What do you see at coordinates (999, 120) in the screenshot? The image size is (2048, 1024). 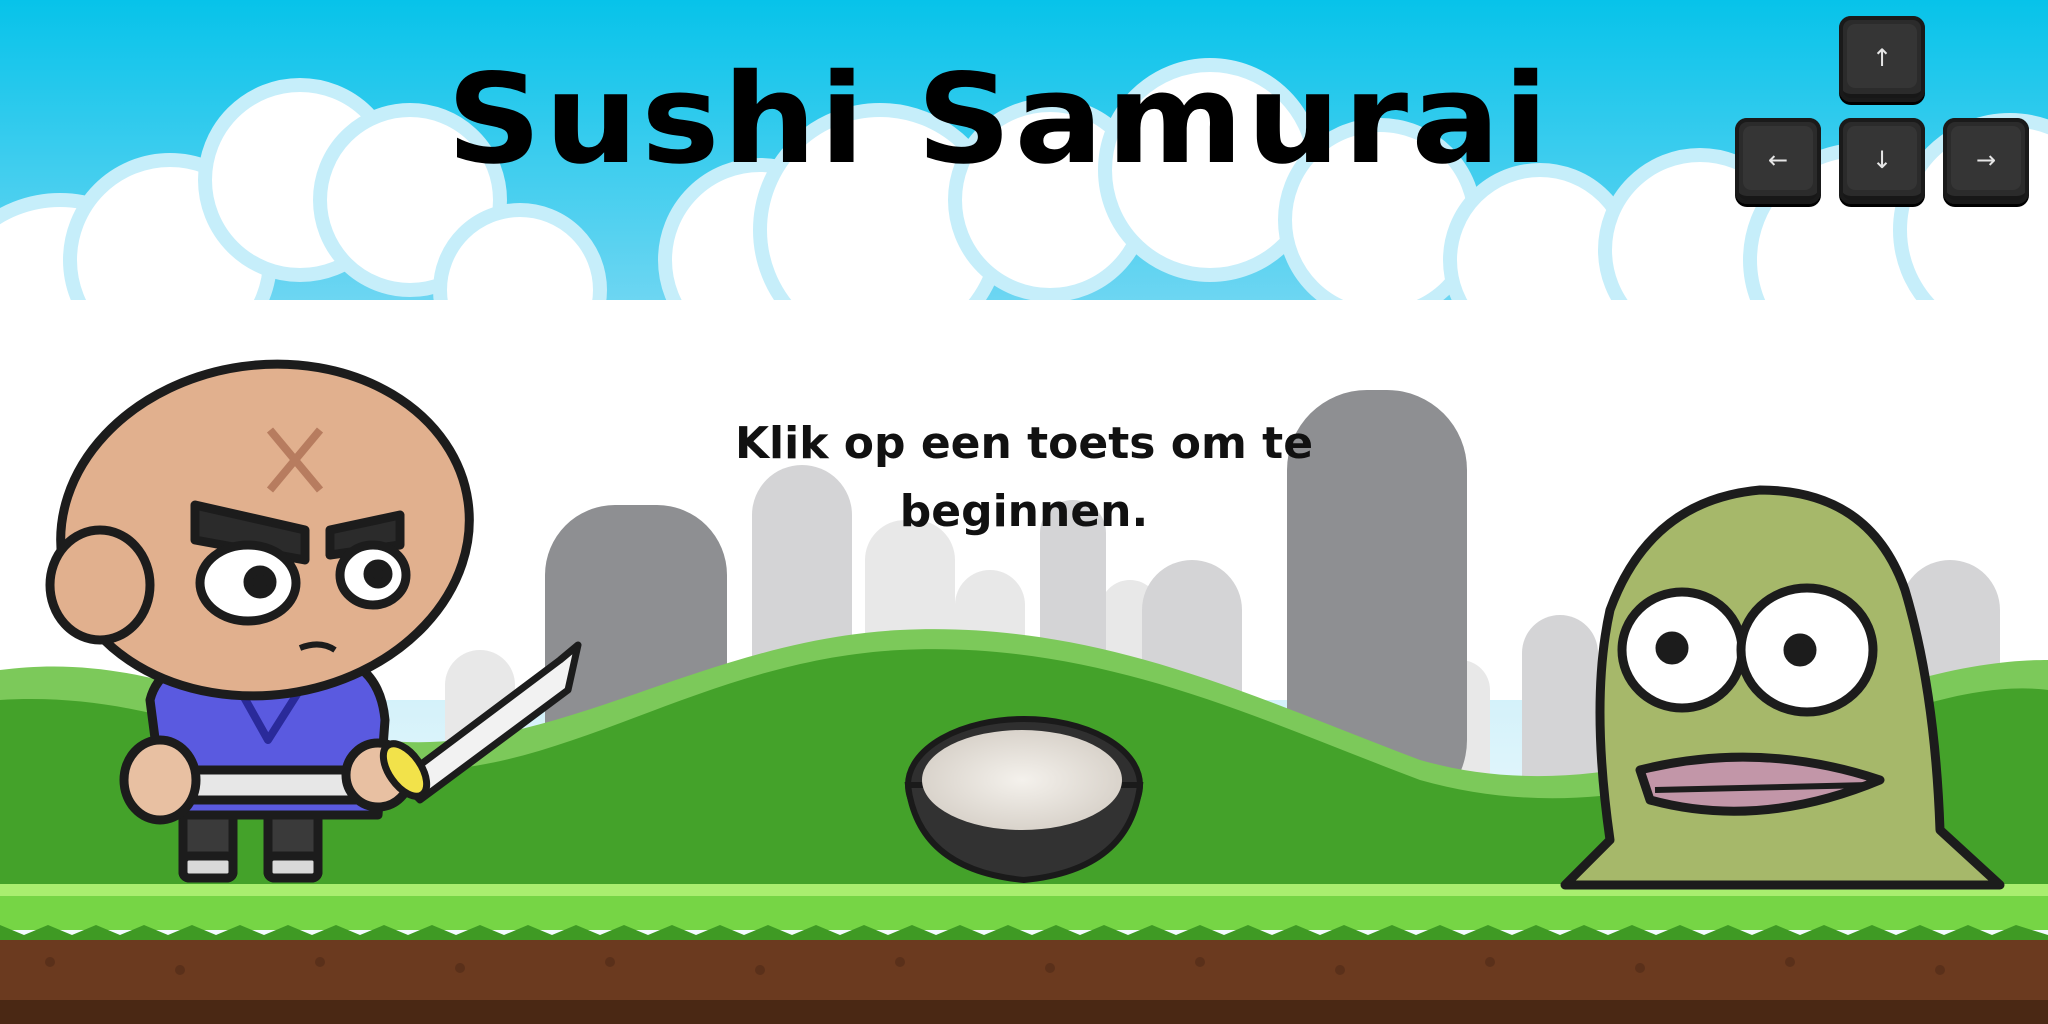 I see `game-title-text: Sushi Samurai` at bounding box center [999, 120].